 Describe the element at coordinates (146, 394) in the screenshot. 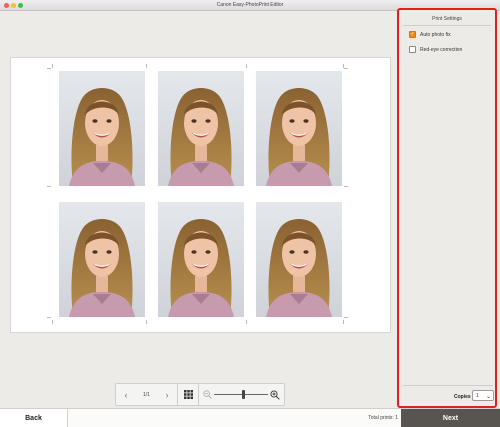

I see `page-indicator: 1/1` at that location.